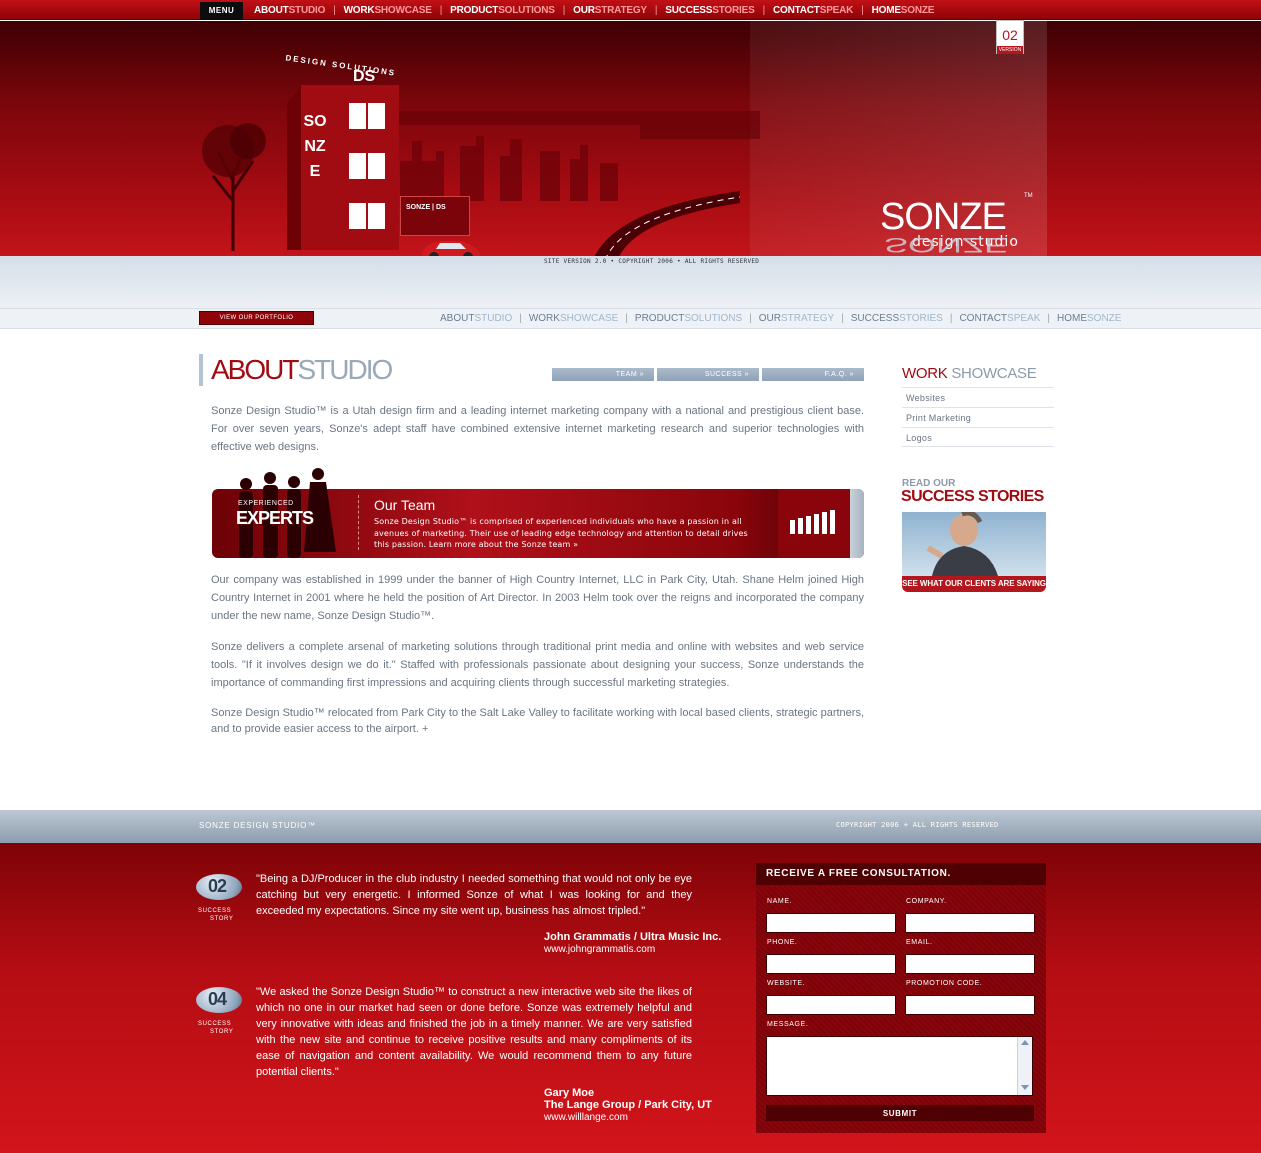 This screenshot has height=1153, width=1261. I want to click on success-story-badge: 02, so click(219, 891).